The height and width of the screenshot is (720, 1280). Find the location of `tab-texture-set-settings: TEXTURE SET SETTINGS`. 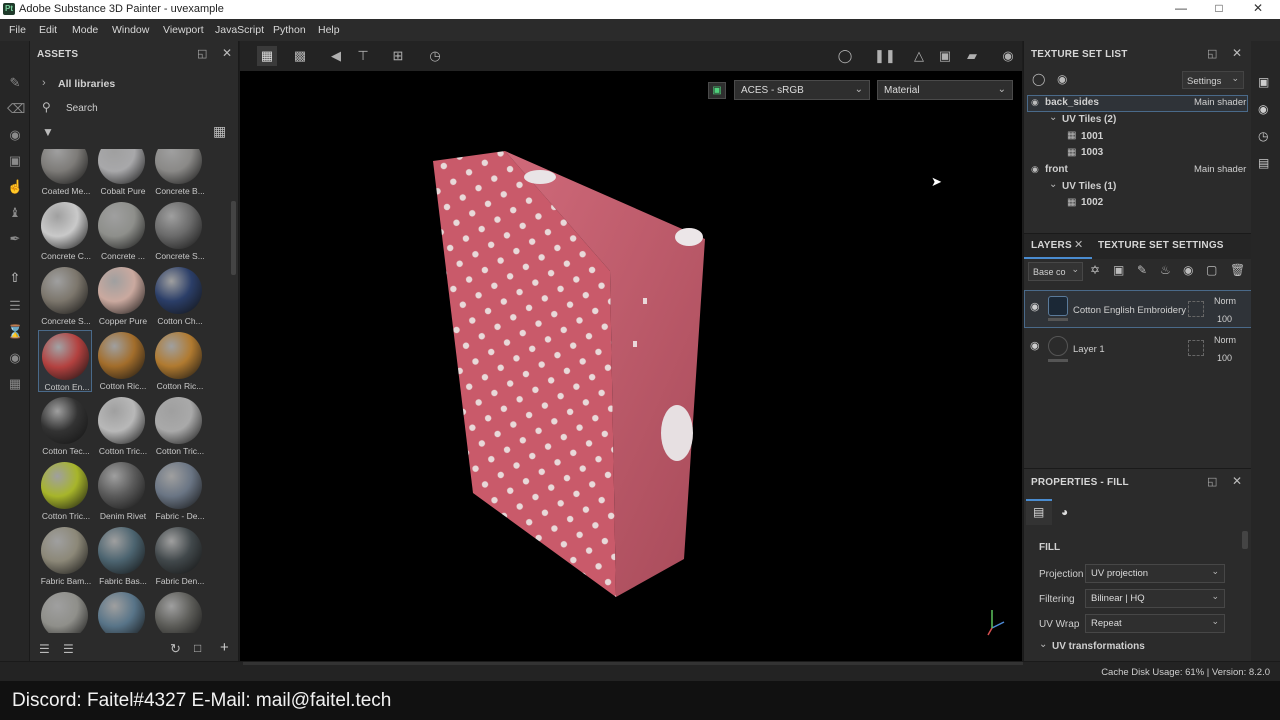

tab-texture-set-settings: TEXTURE SET SETTINGS is located at coordinates (1161, 245).